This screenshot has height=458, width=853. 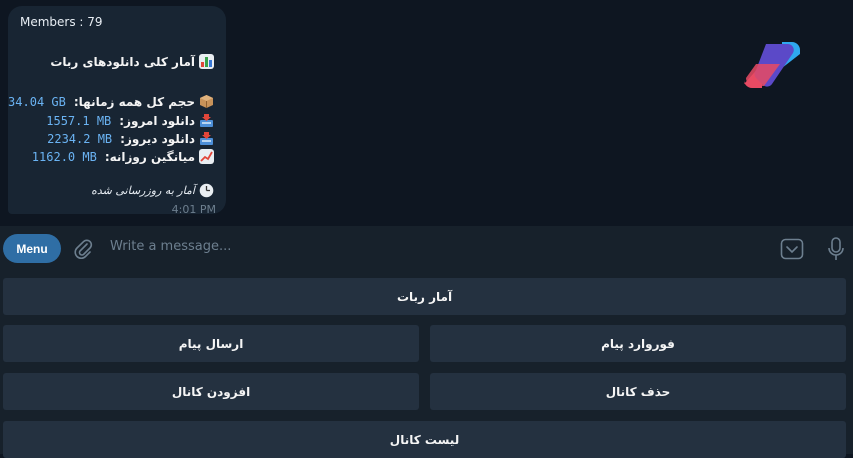 What do you see at coordinates (792, 249) in the screenshot?
I see `bot-keyboard-icon` at bounding box center [792, 249].